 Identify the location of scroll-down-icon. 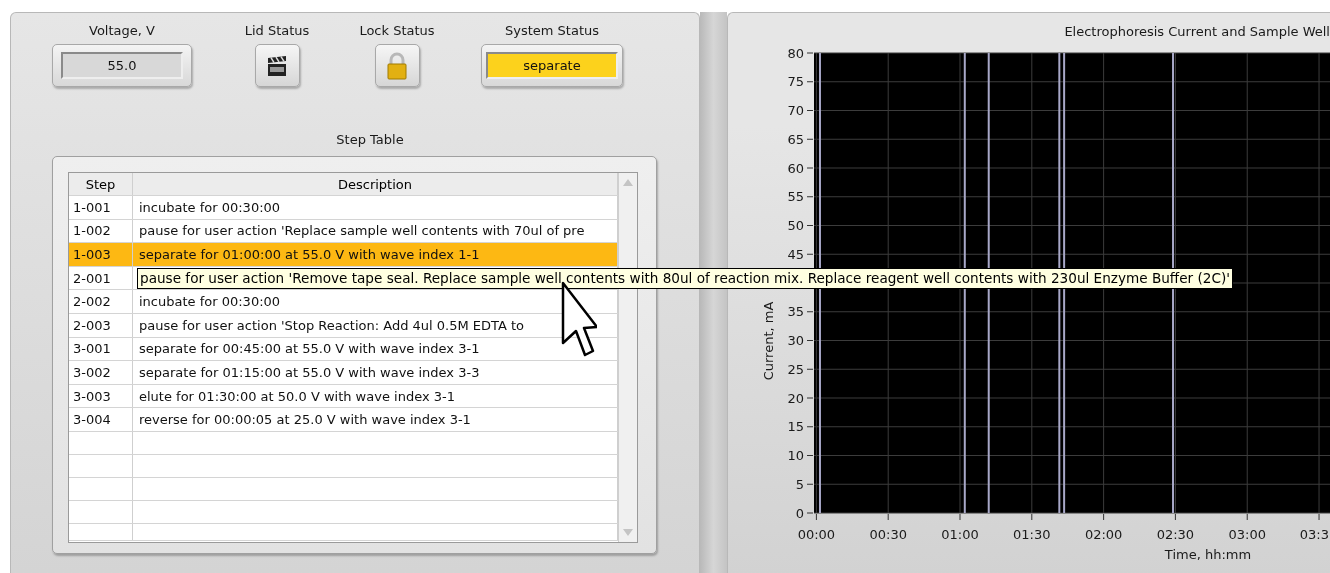
(628, 532).